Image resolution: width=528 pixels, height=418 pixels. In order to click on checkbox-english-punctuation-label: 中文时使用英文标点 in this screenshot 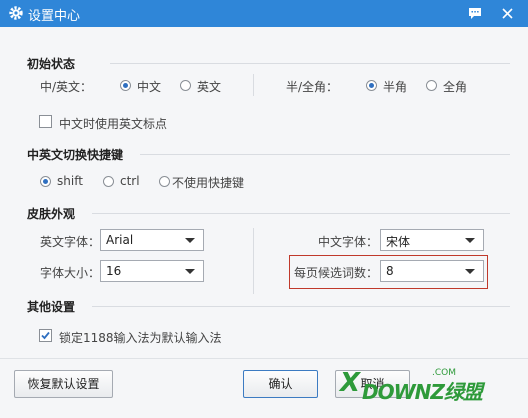, I will do `click(113, 123)`.